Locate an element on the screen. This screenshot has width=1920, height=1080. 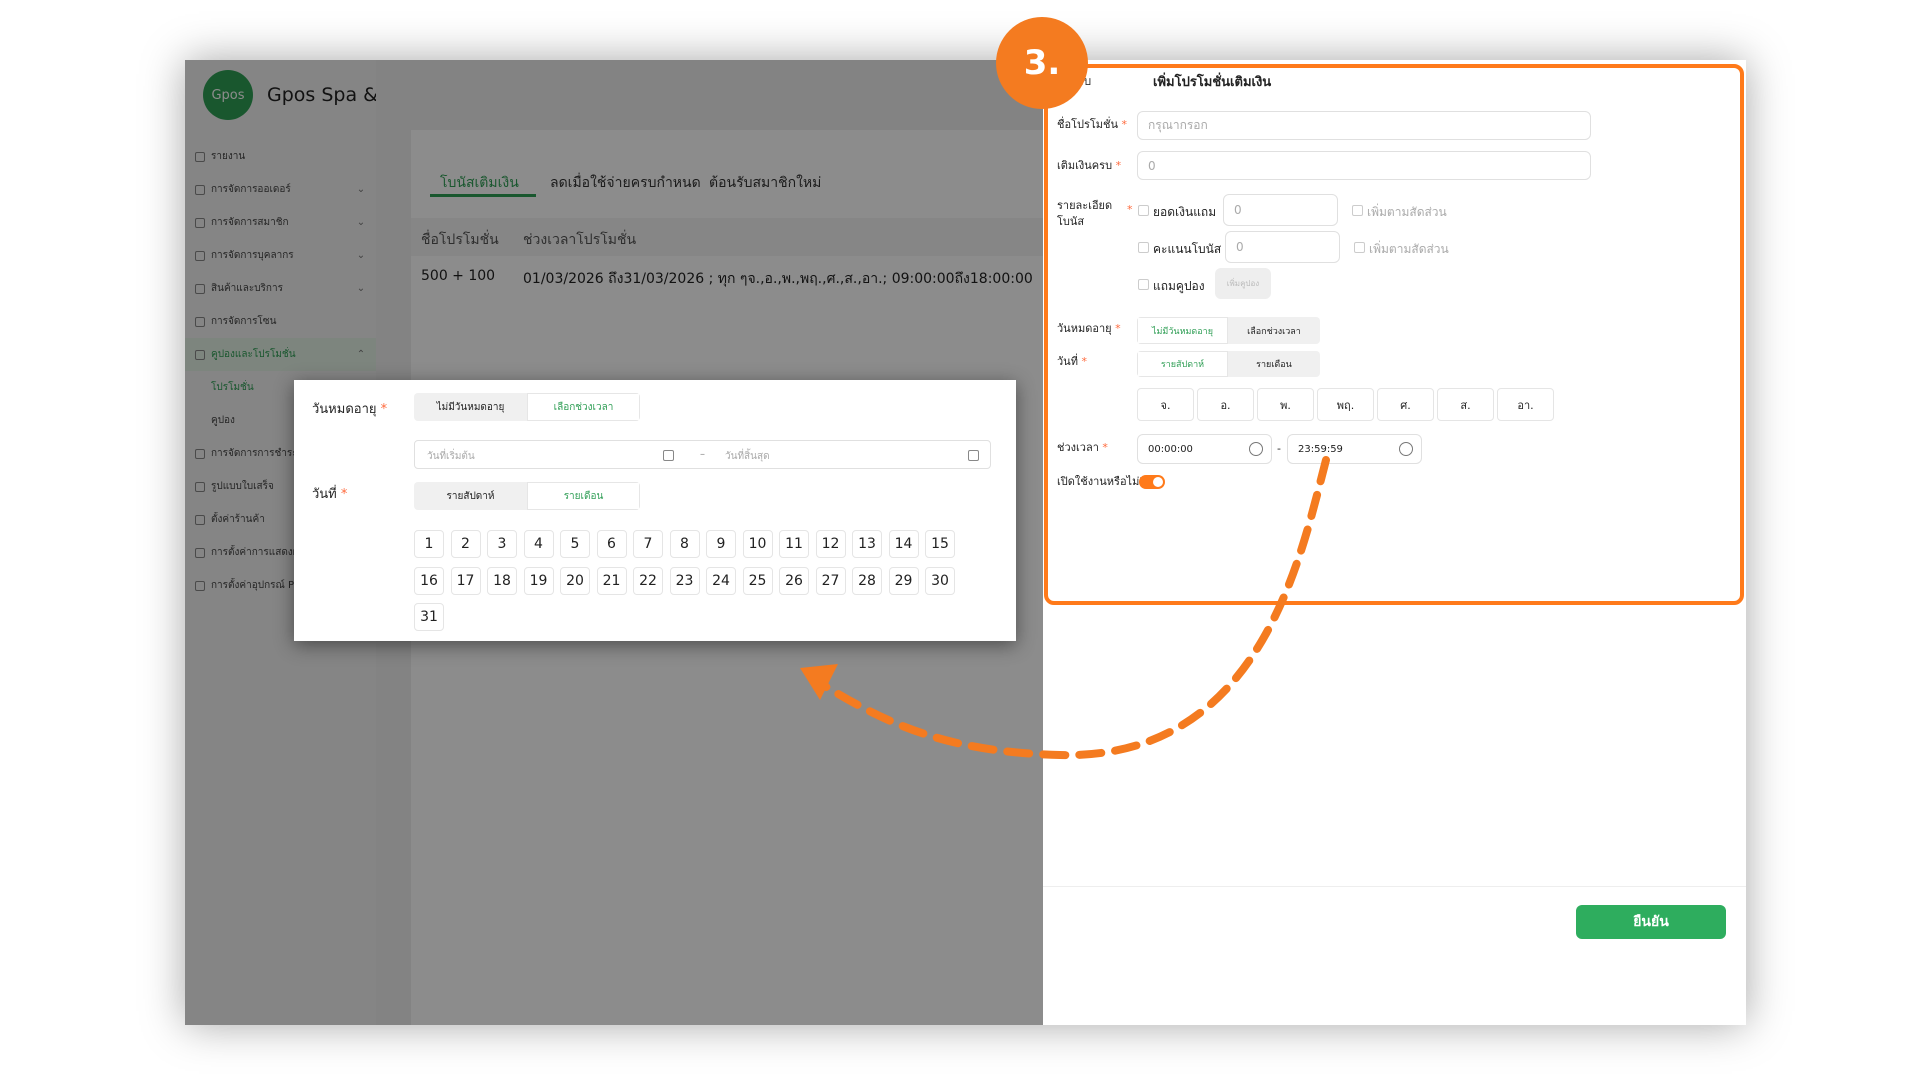
month-day-10: 10 is located at coordinates (757, 544).